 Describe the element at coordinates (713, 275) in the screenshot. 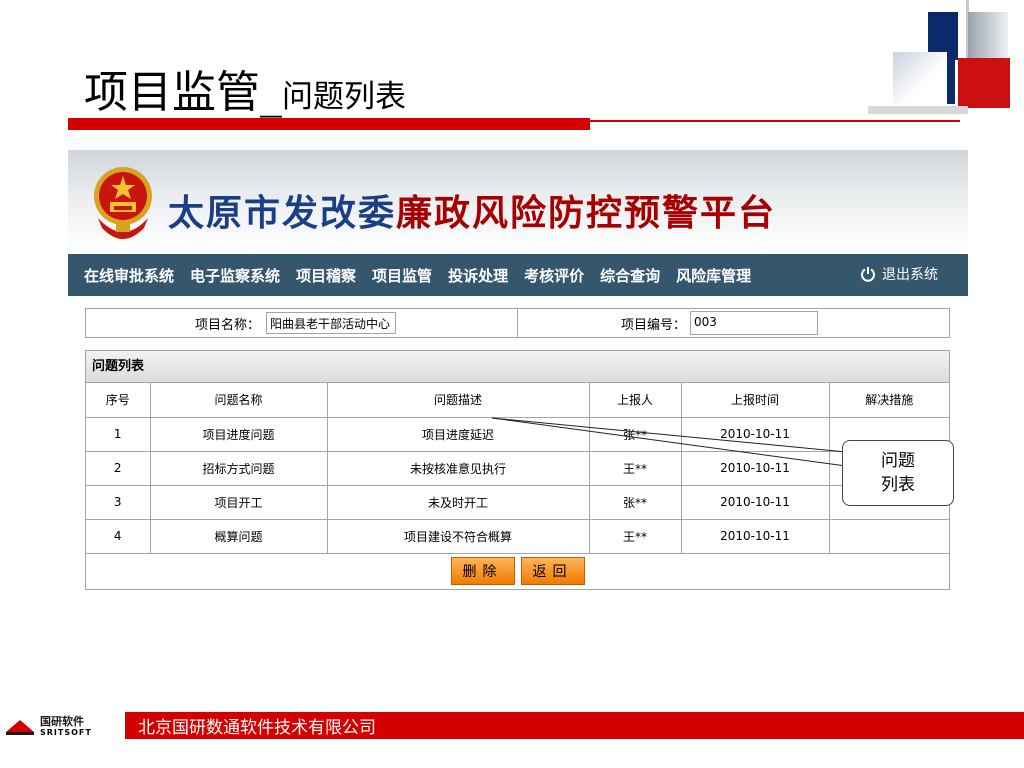

I see `nav-item-risk-library: 风险库管理` at that location.